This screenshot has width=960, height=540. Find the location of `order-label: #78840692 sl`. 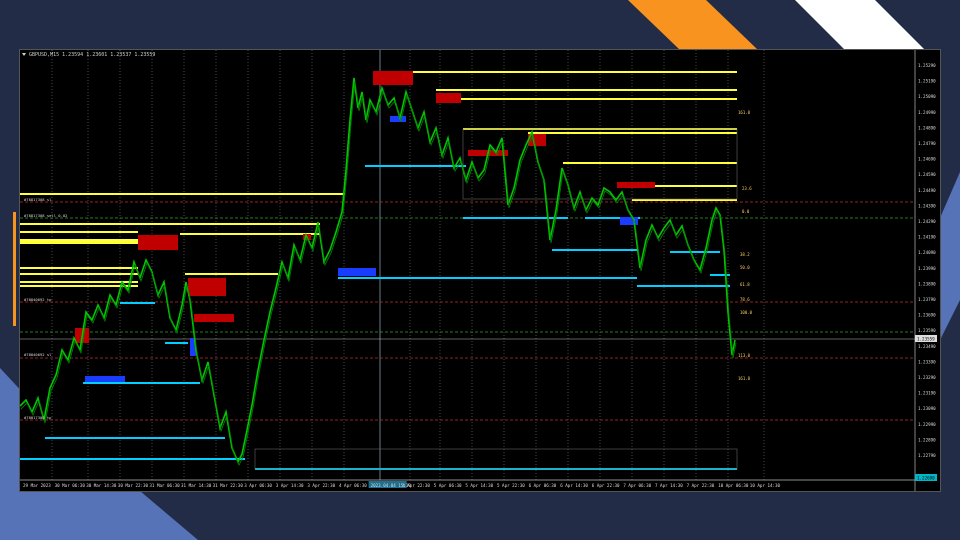

order-label: #78840692 sl is located at coordinates (37, 354).